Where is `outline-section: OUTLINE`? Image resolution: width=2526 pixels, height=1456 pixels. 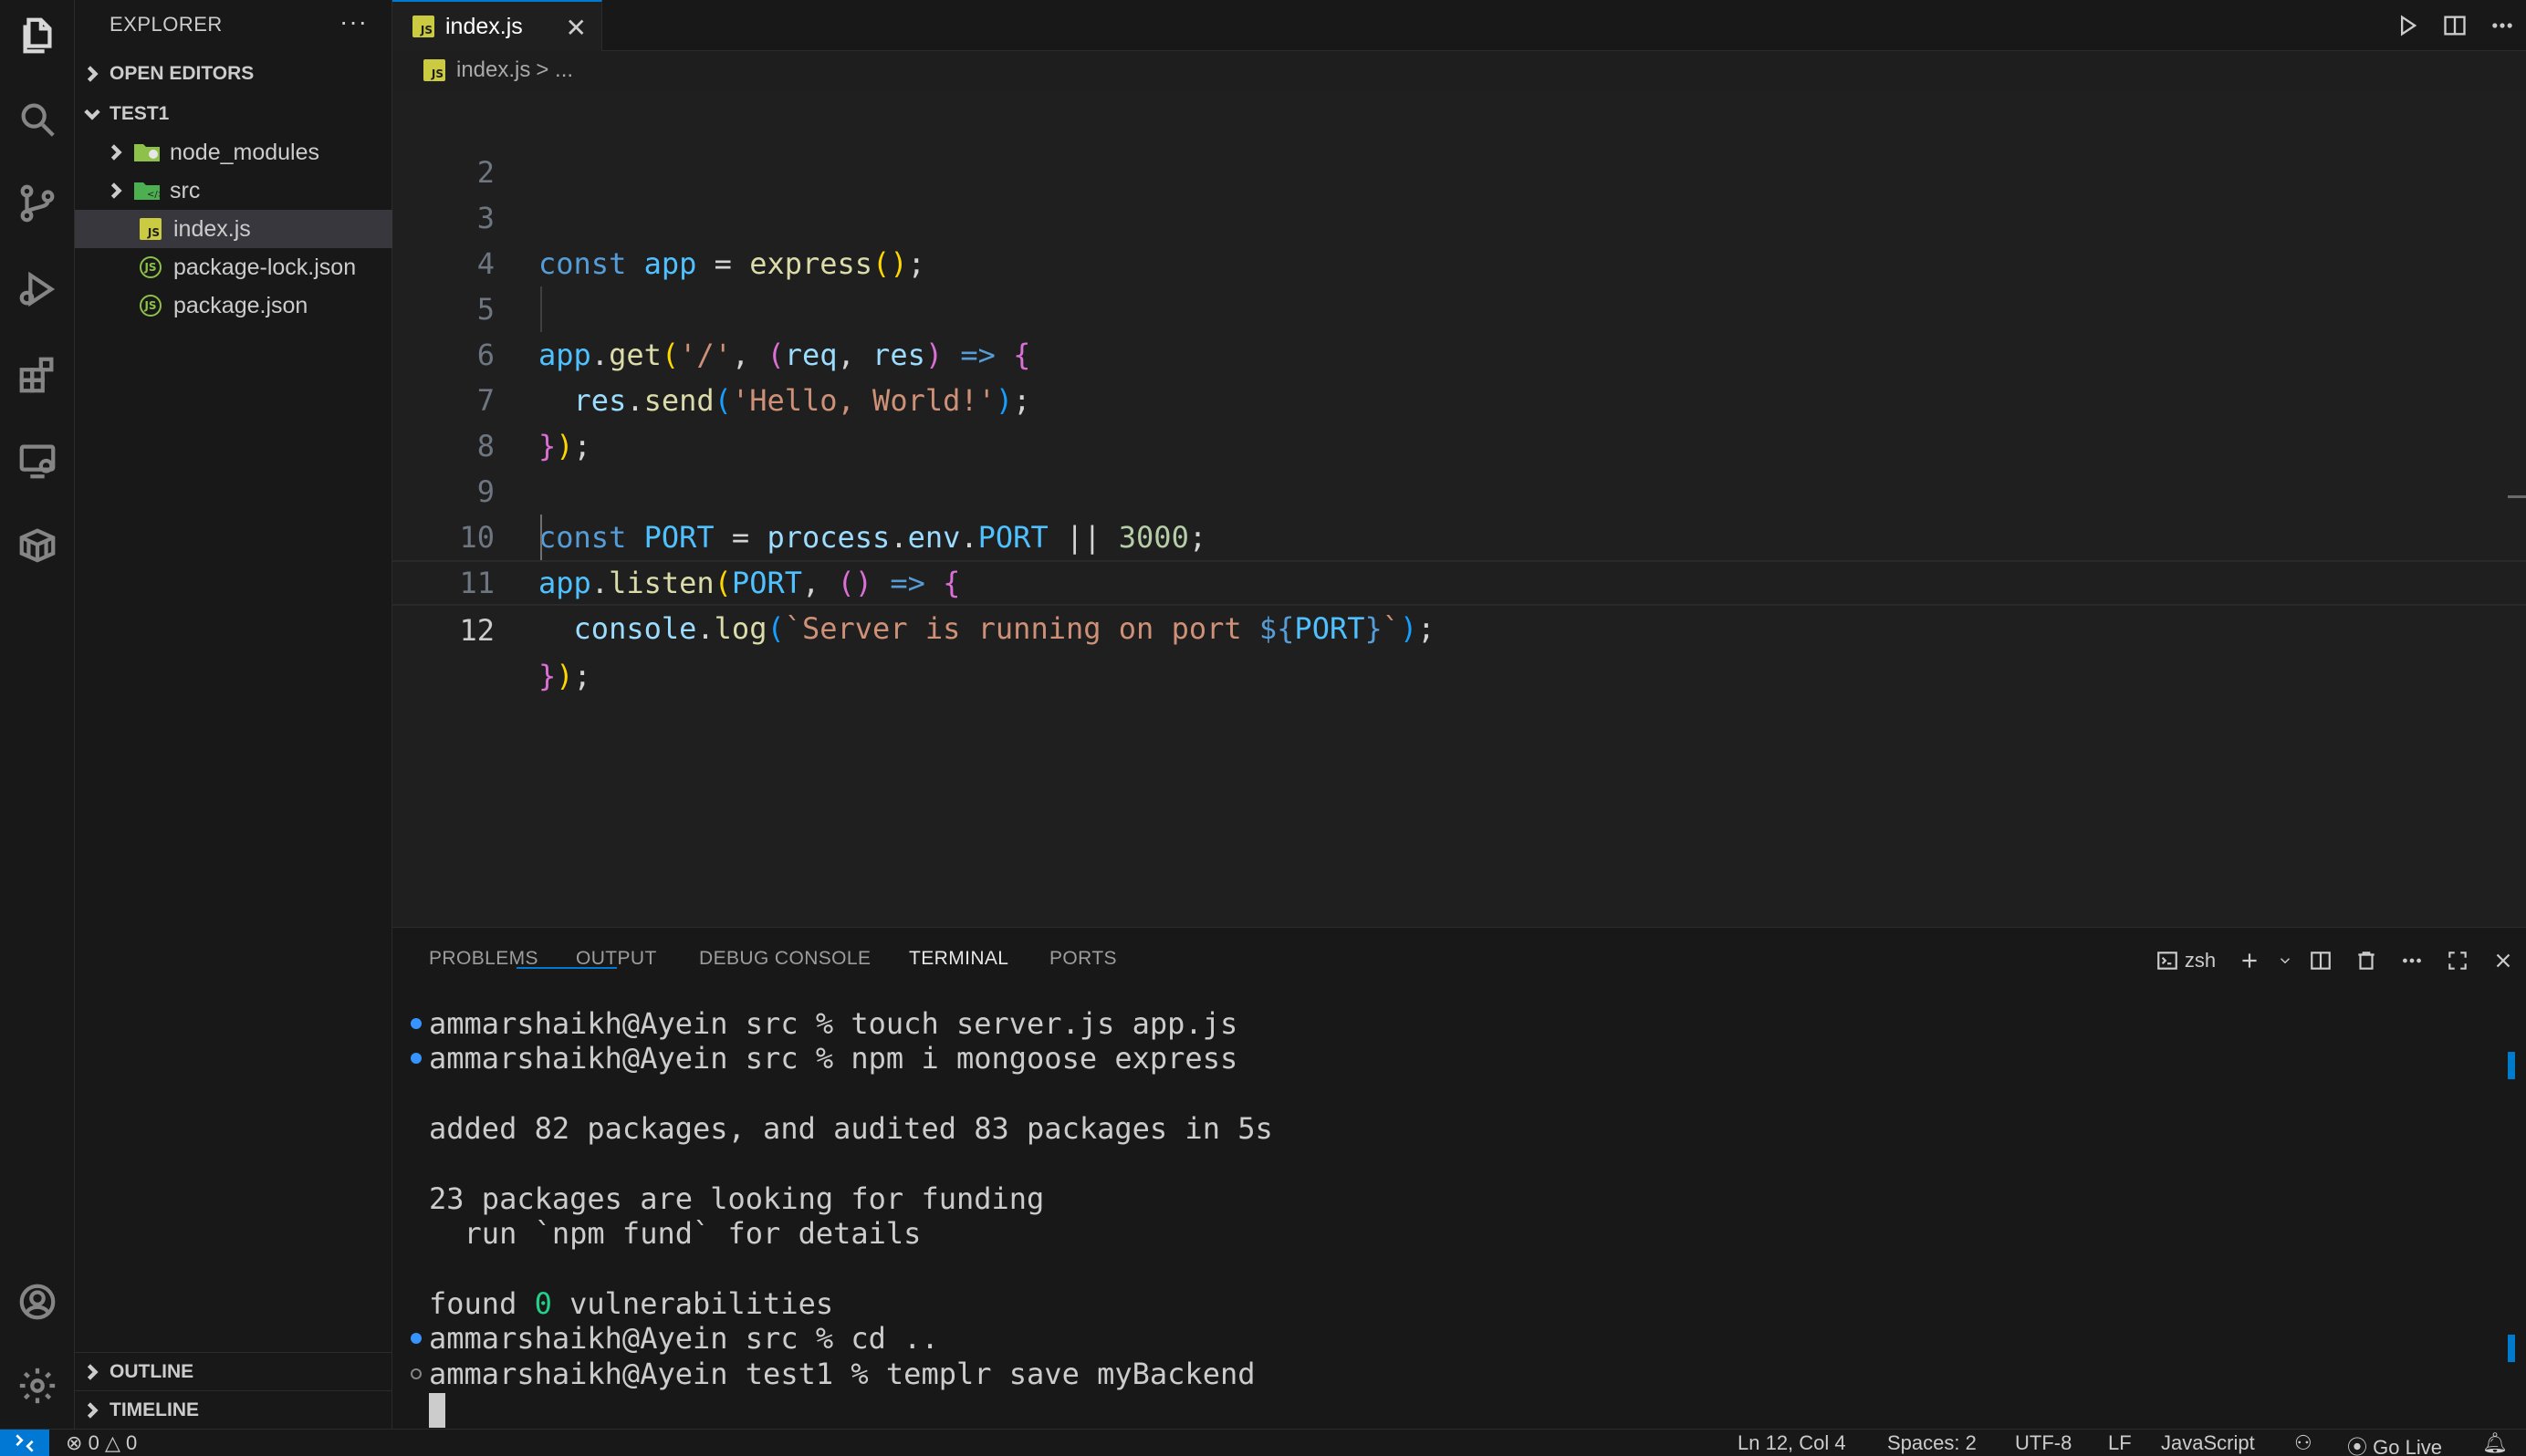
outline-section: OUTLINE is located at coordinates (234, 1371).